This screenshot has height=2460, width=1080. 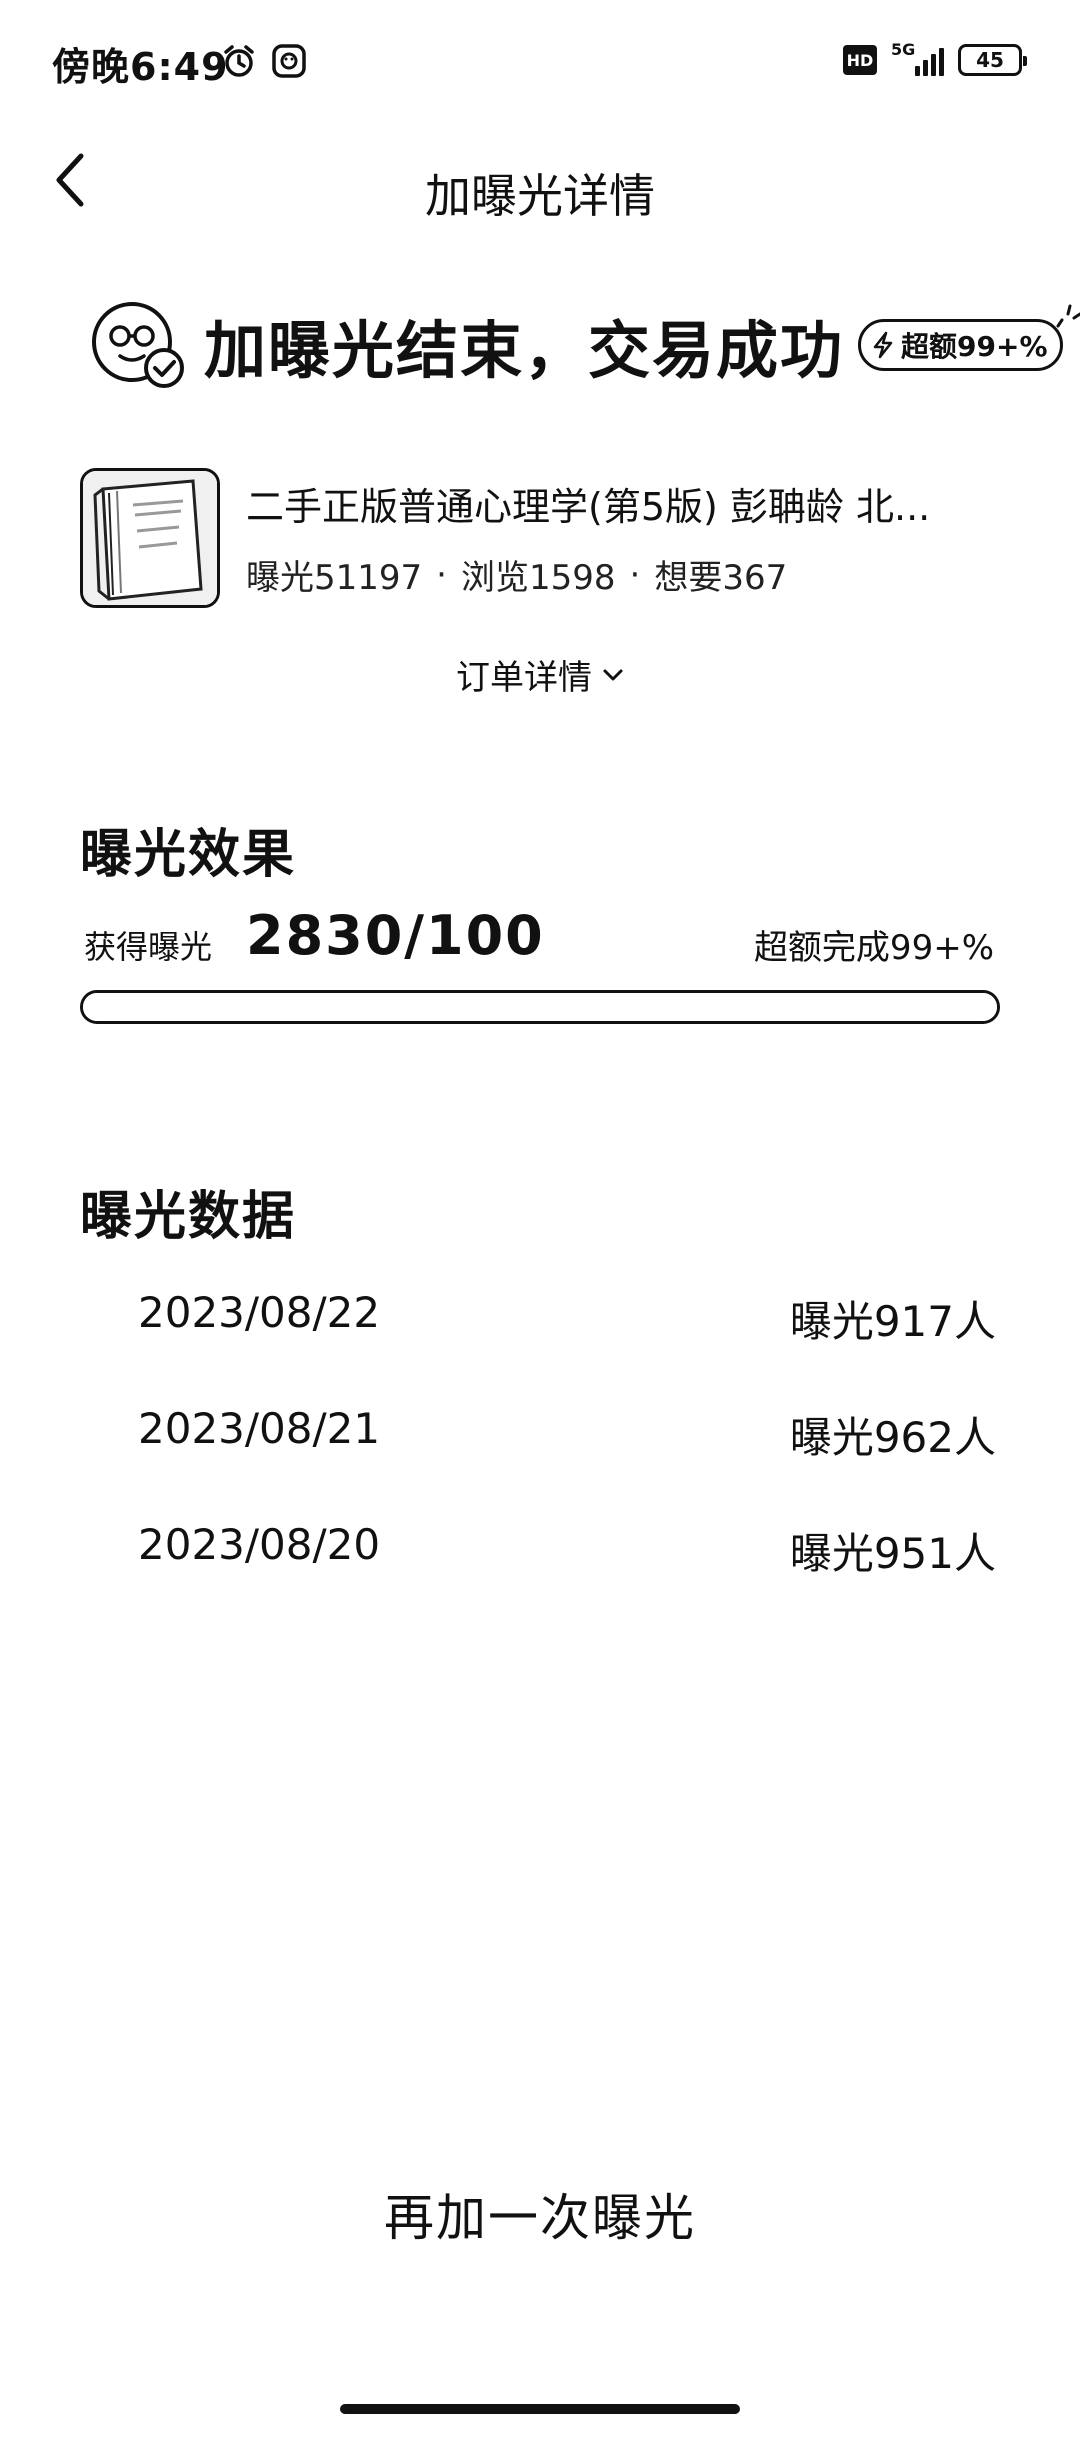 I want to click on order-detail-toggle: 订单详情, so click(x=540, y=674).